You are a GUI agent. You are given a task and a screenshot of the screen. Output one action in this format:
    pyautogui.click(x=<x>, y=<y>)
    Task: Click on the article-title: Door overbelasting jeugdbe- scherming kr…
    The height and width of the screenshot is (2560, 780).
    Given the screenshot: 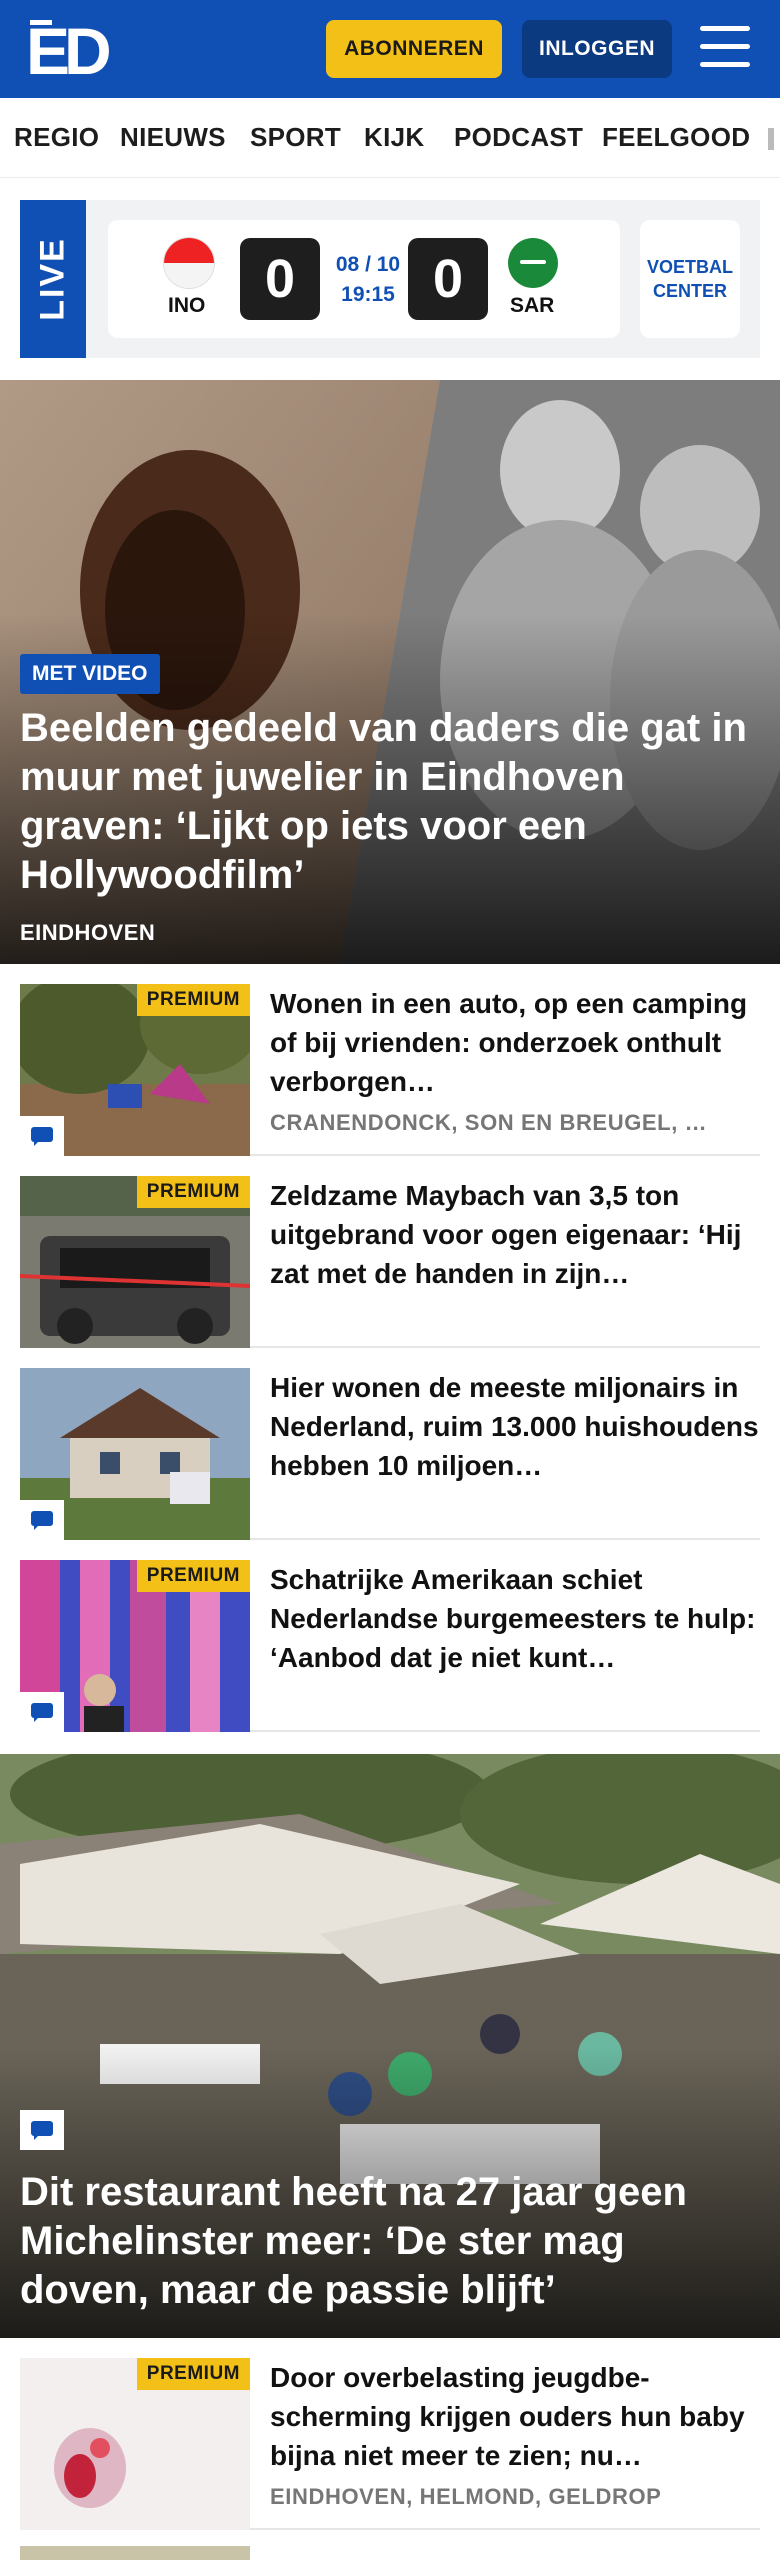 What is the action you would take?
    pyautogui.click(x=515, y=2416)
    